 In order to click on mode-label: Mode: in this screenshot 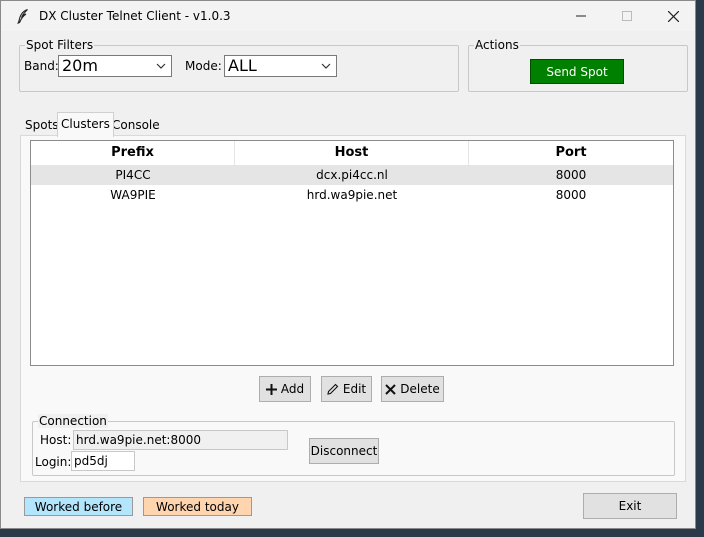, I will do `click(203, 66)`.